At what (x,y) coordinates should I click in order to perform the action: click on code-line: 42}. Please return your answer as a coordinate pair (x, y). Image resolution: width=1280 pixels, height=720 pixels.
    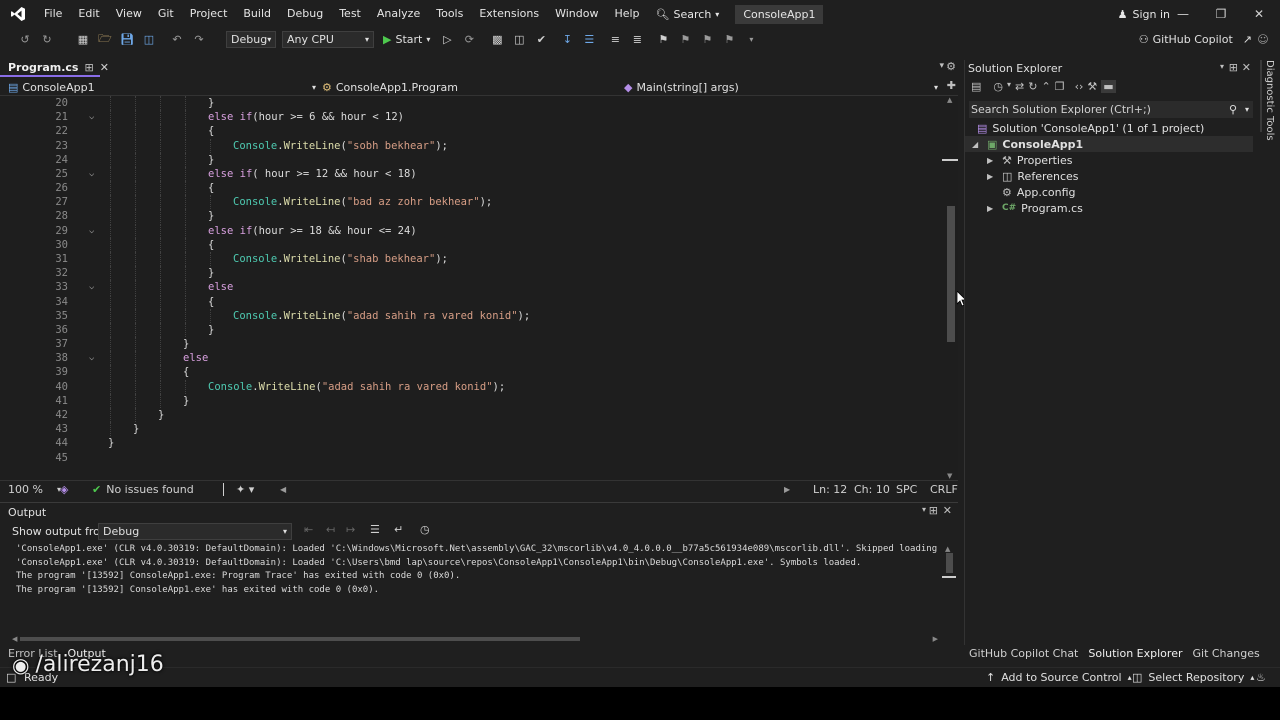
    Looking at the image, I should click on (472, 414).